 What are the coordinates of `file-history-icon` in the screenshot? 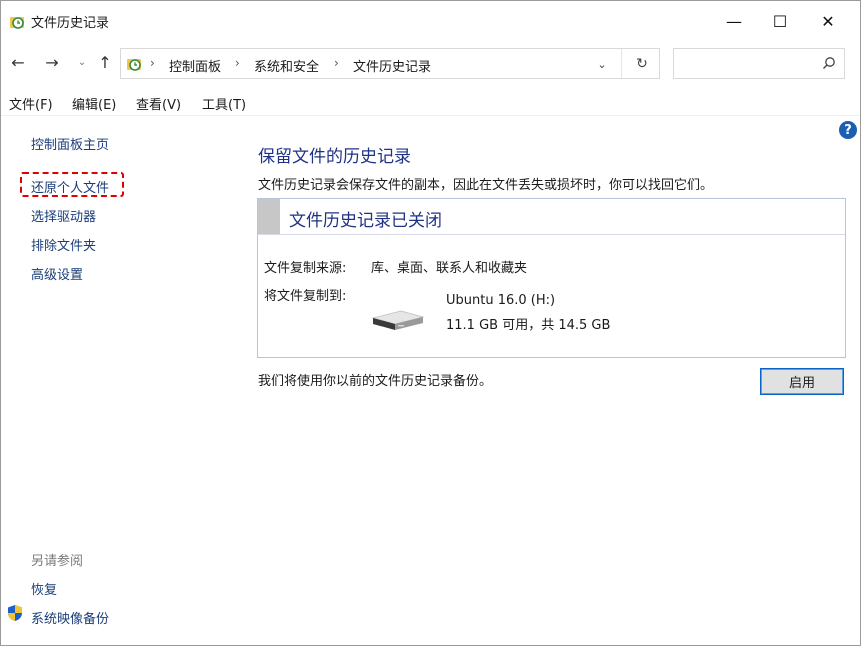 It's located at (17, 23).